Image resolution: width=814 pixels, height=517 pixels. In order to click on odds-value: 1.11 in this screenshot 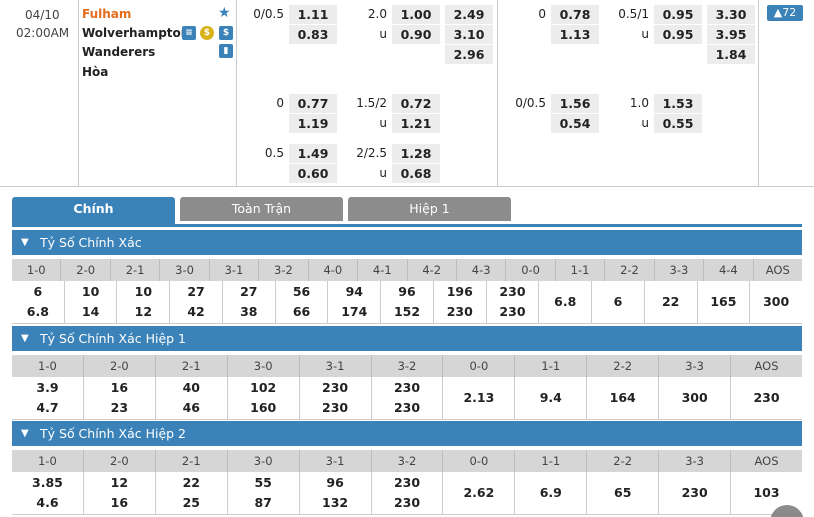, I will do `click(313, 14)`.